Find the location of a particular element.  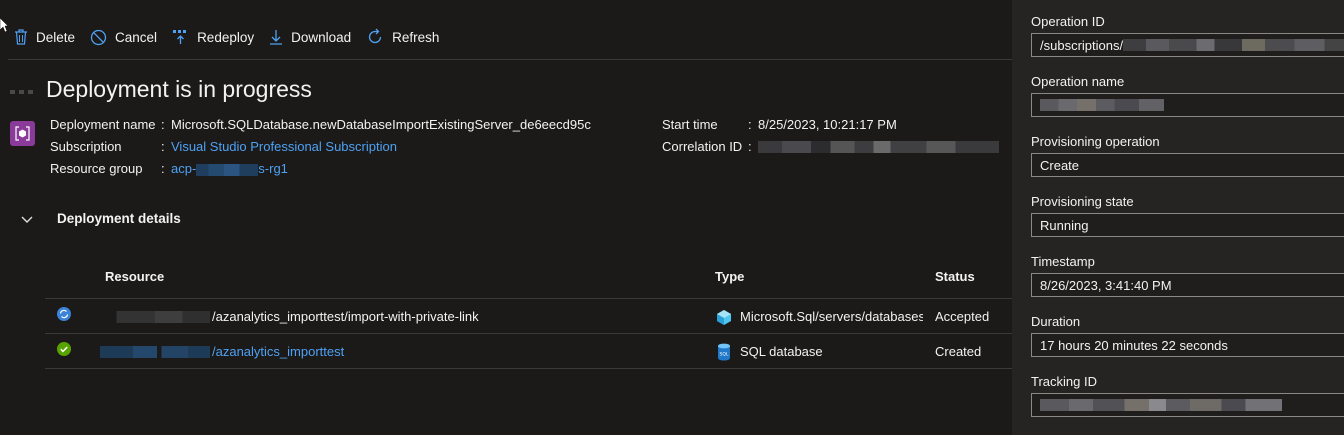

loading-dots-icon is located at coordinates (21, 92).